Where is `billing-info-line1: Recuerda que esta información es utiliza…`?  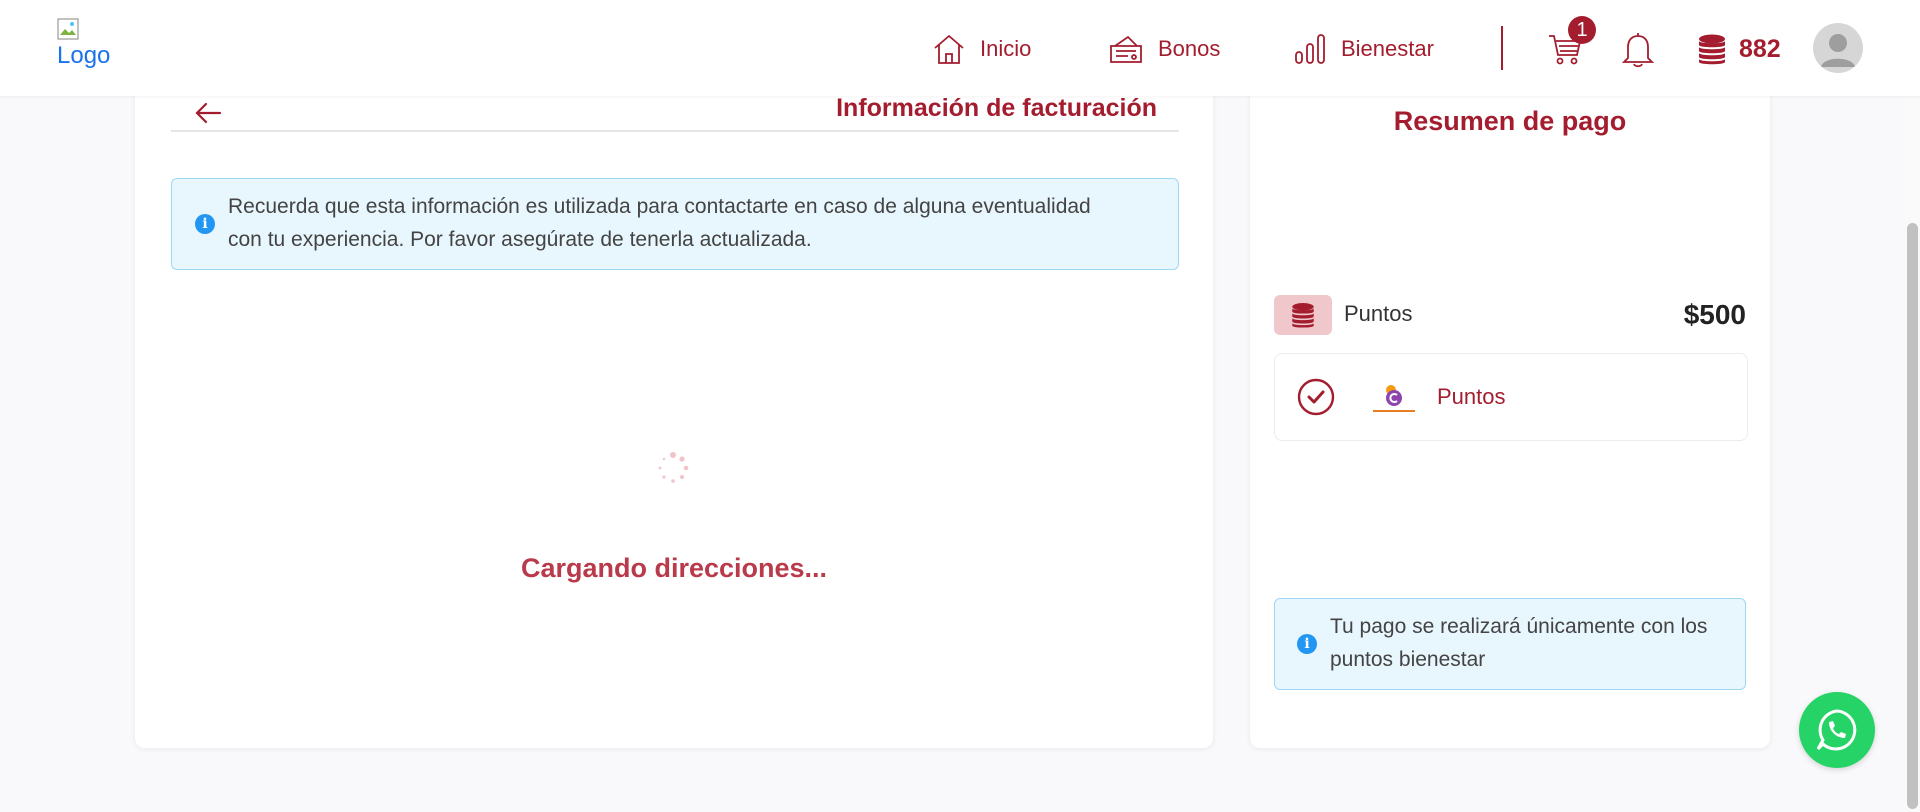 billing-info-line1: Recuerda que esta información es utiliza… is located at coordinates (659, 206).